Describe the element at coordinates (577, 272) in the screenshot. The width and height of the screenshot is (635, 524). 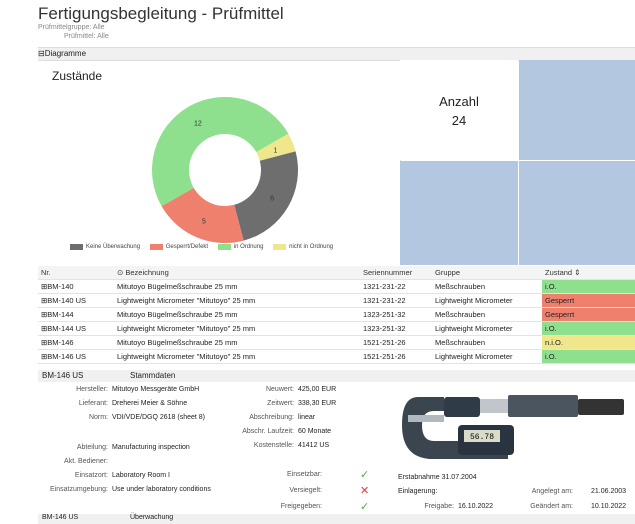
I see `sort-icon: ⇕` at that location.